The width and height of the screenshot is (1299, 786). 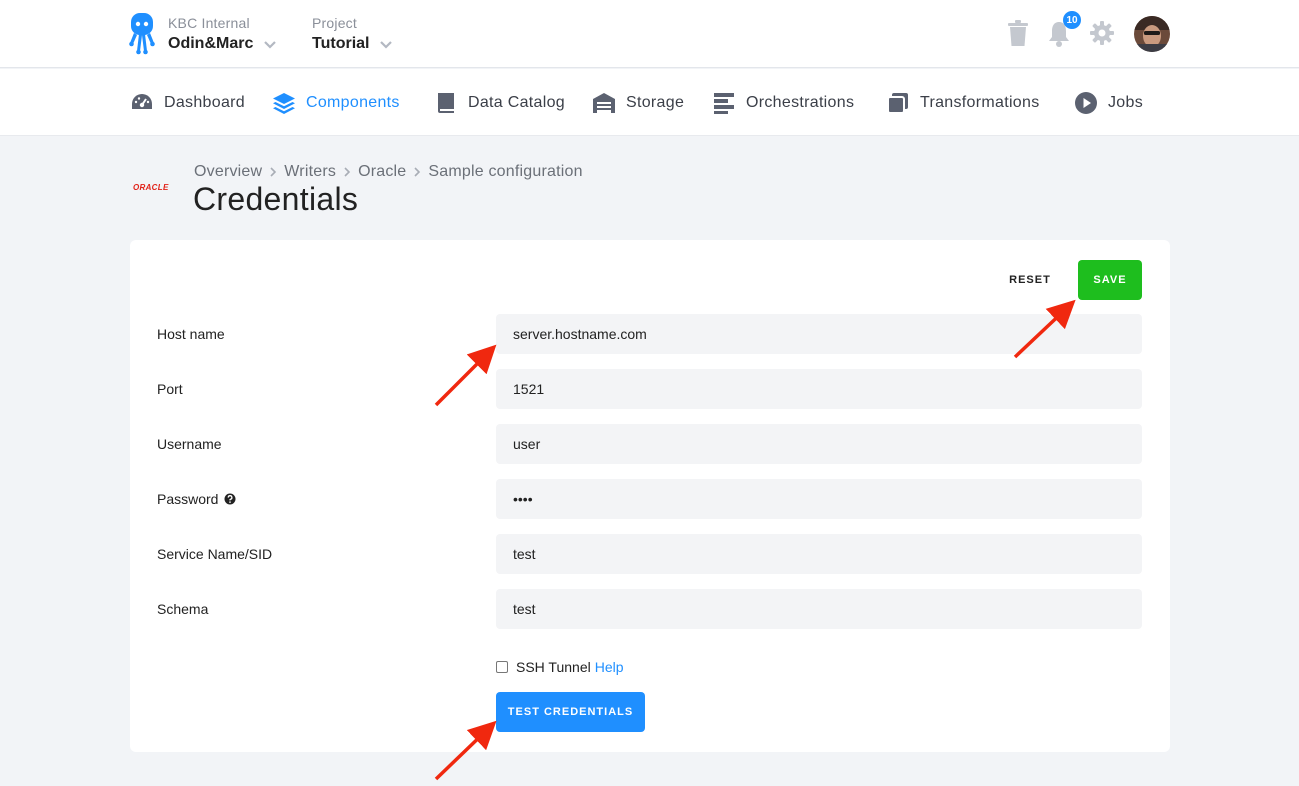 I want to click on nav-item-data-catalog: Data Catalog, so click(x=499, y=102).